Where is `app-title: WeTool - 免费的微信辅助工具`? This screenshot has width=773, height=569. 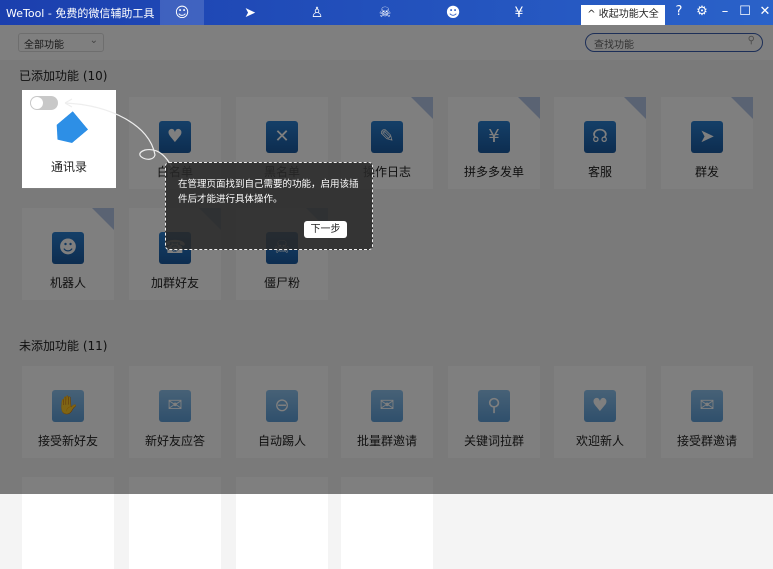 app-title: WeTool - 免费的微信辅助工具 is located at coordinates (80, 13).